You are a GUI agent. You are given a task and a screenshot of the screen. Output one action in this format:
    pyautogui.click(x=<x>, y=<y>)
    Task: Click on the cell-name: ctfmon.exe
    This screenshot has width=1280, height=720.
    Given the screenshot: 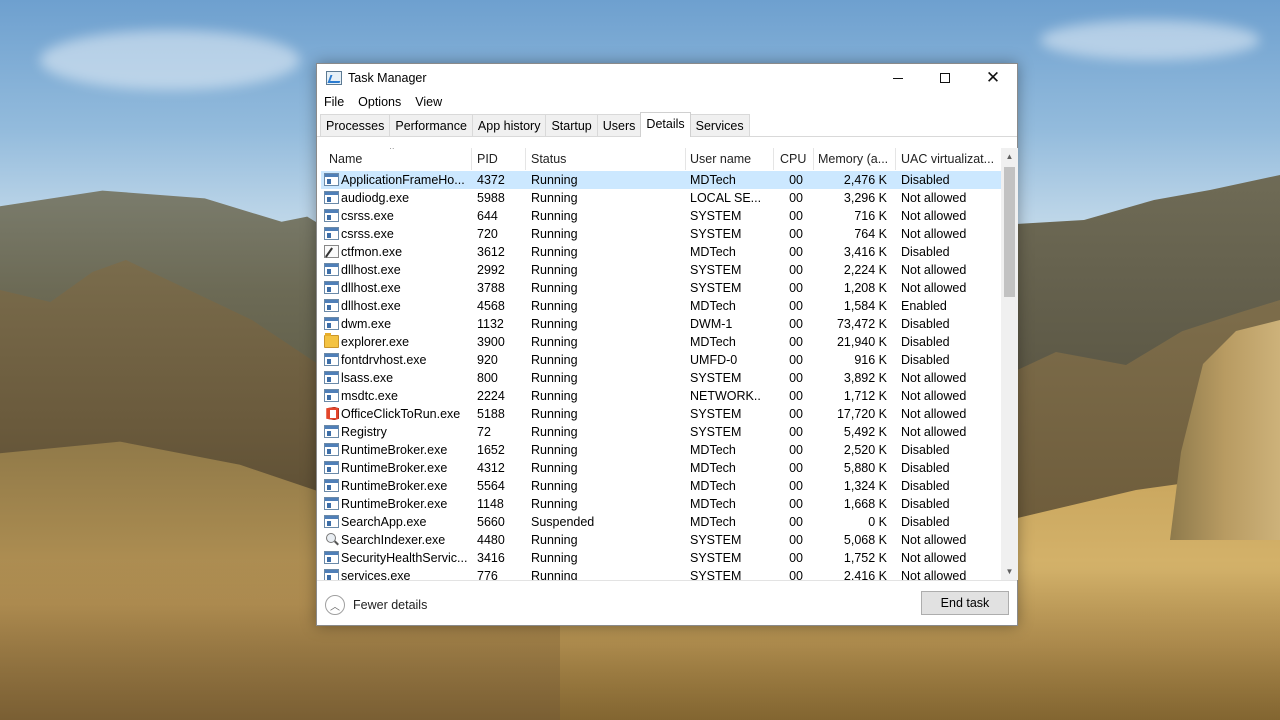 What is the action you would take?
    pyautogui.click(x=372, y=252)
    